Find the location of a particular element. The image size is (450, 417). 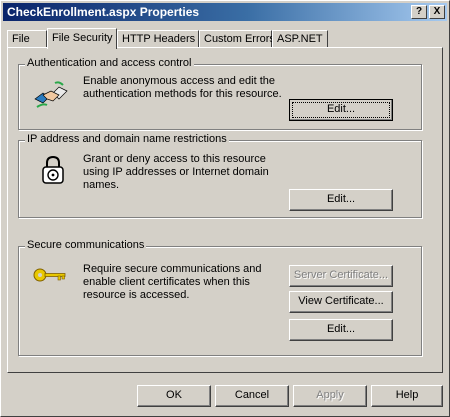

secure-group-label: Secure communications is located at coordinates (86, 245).